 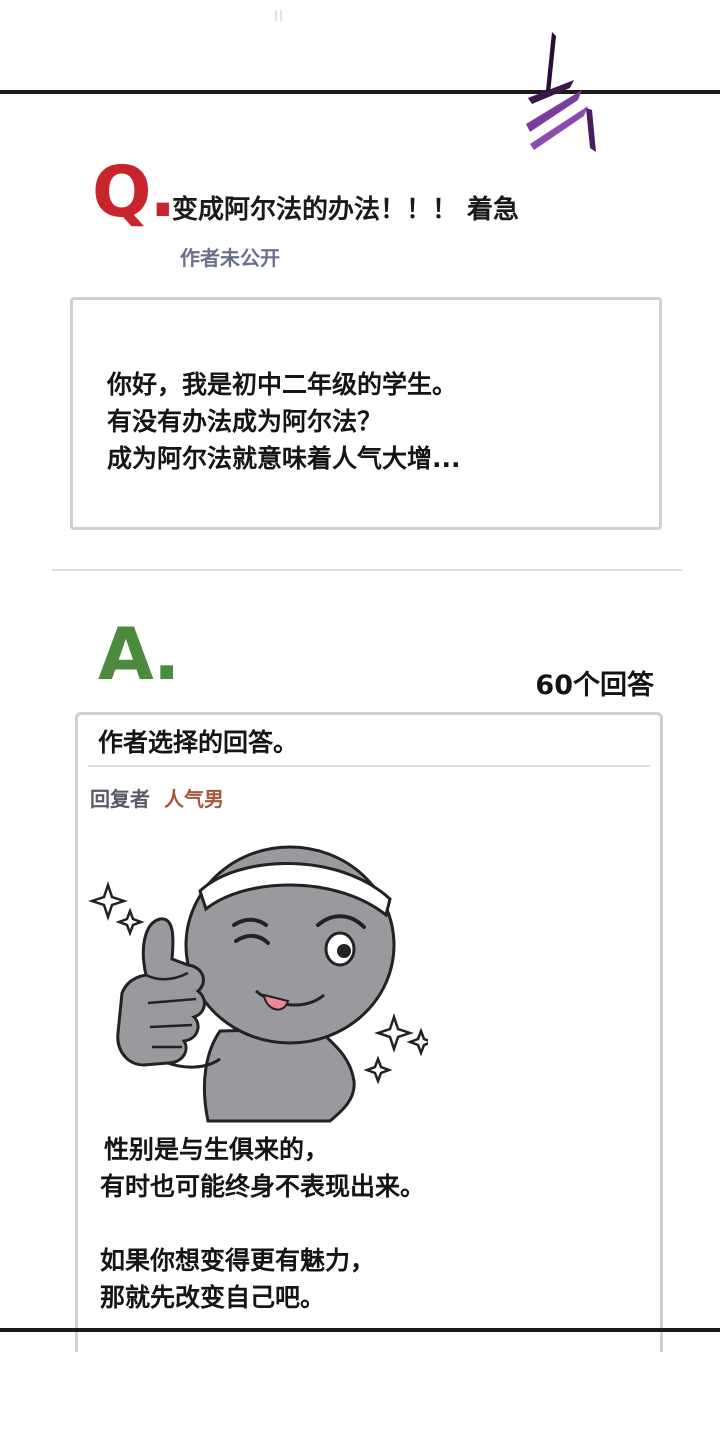 What do you see at coordinates (238, 1260) in the screenshot?
I see `answer-body-line: 如果你想变得更有魅力，` at bounding box center [238, 1260].